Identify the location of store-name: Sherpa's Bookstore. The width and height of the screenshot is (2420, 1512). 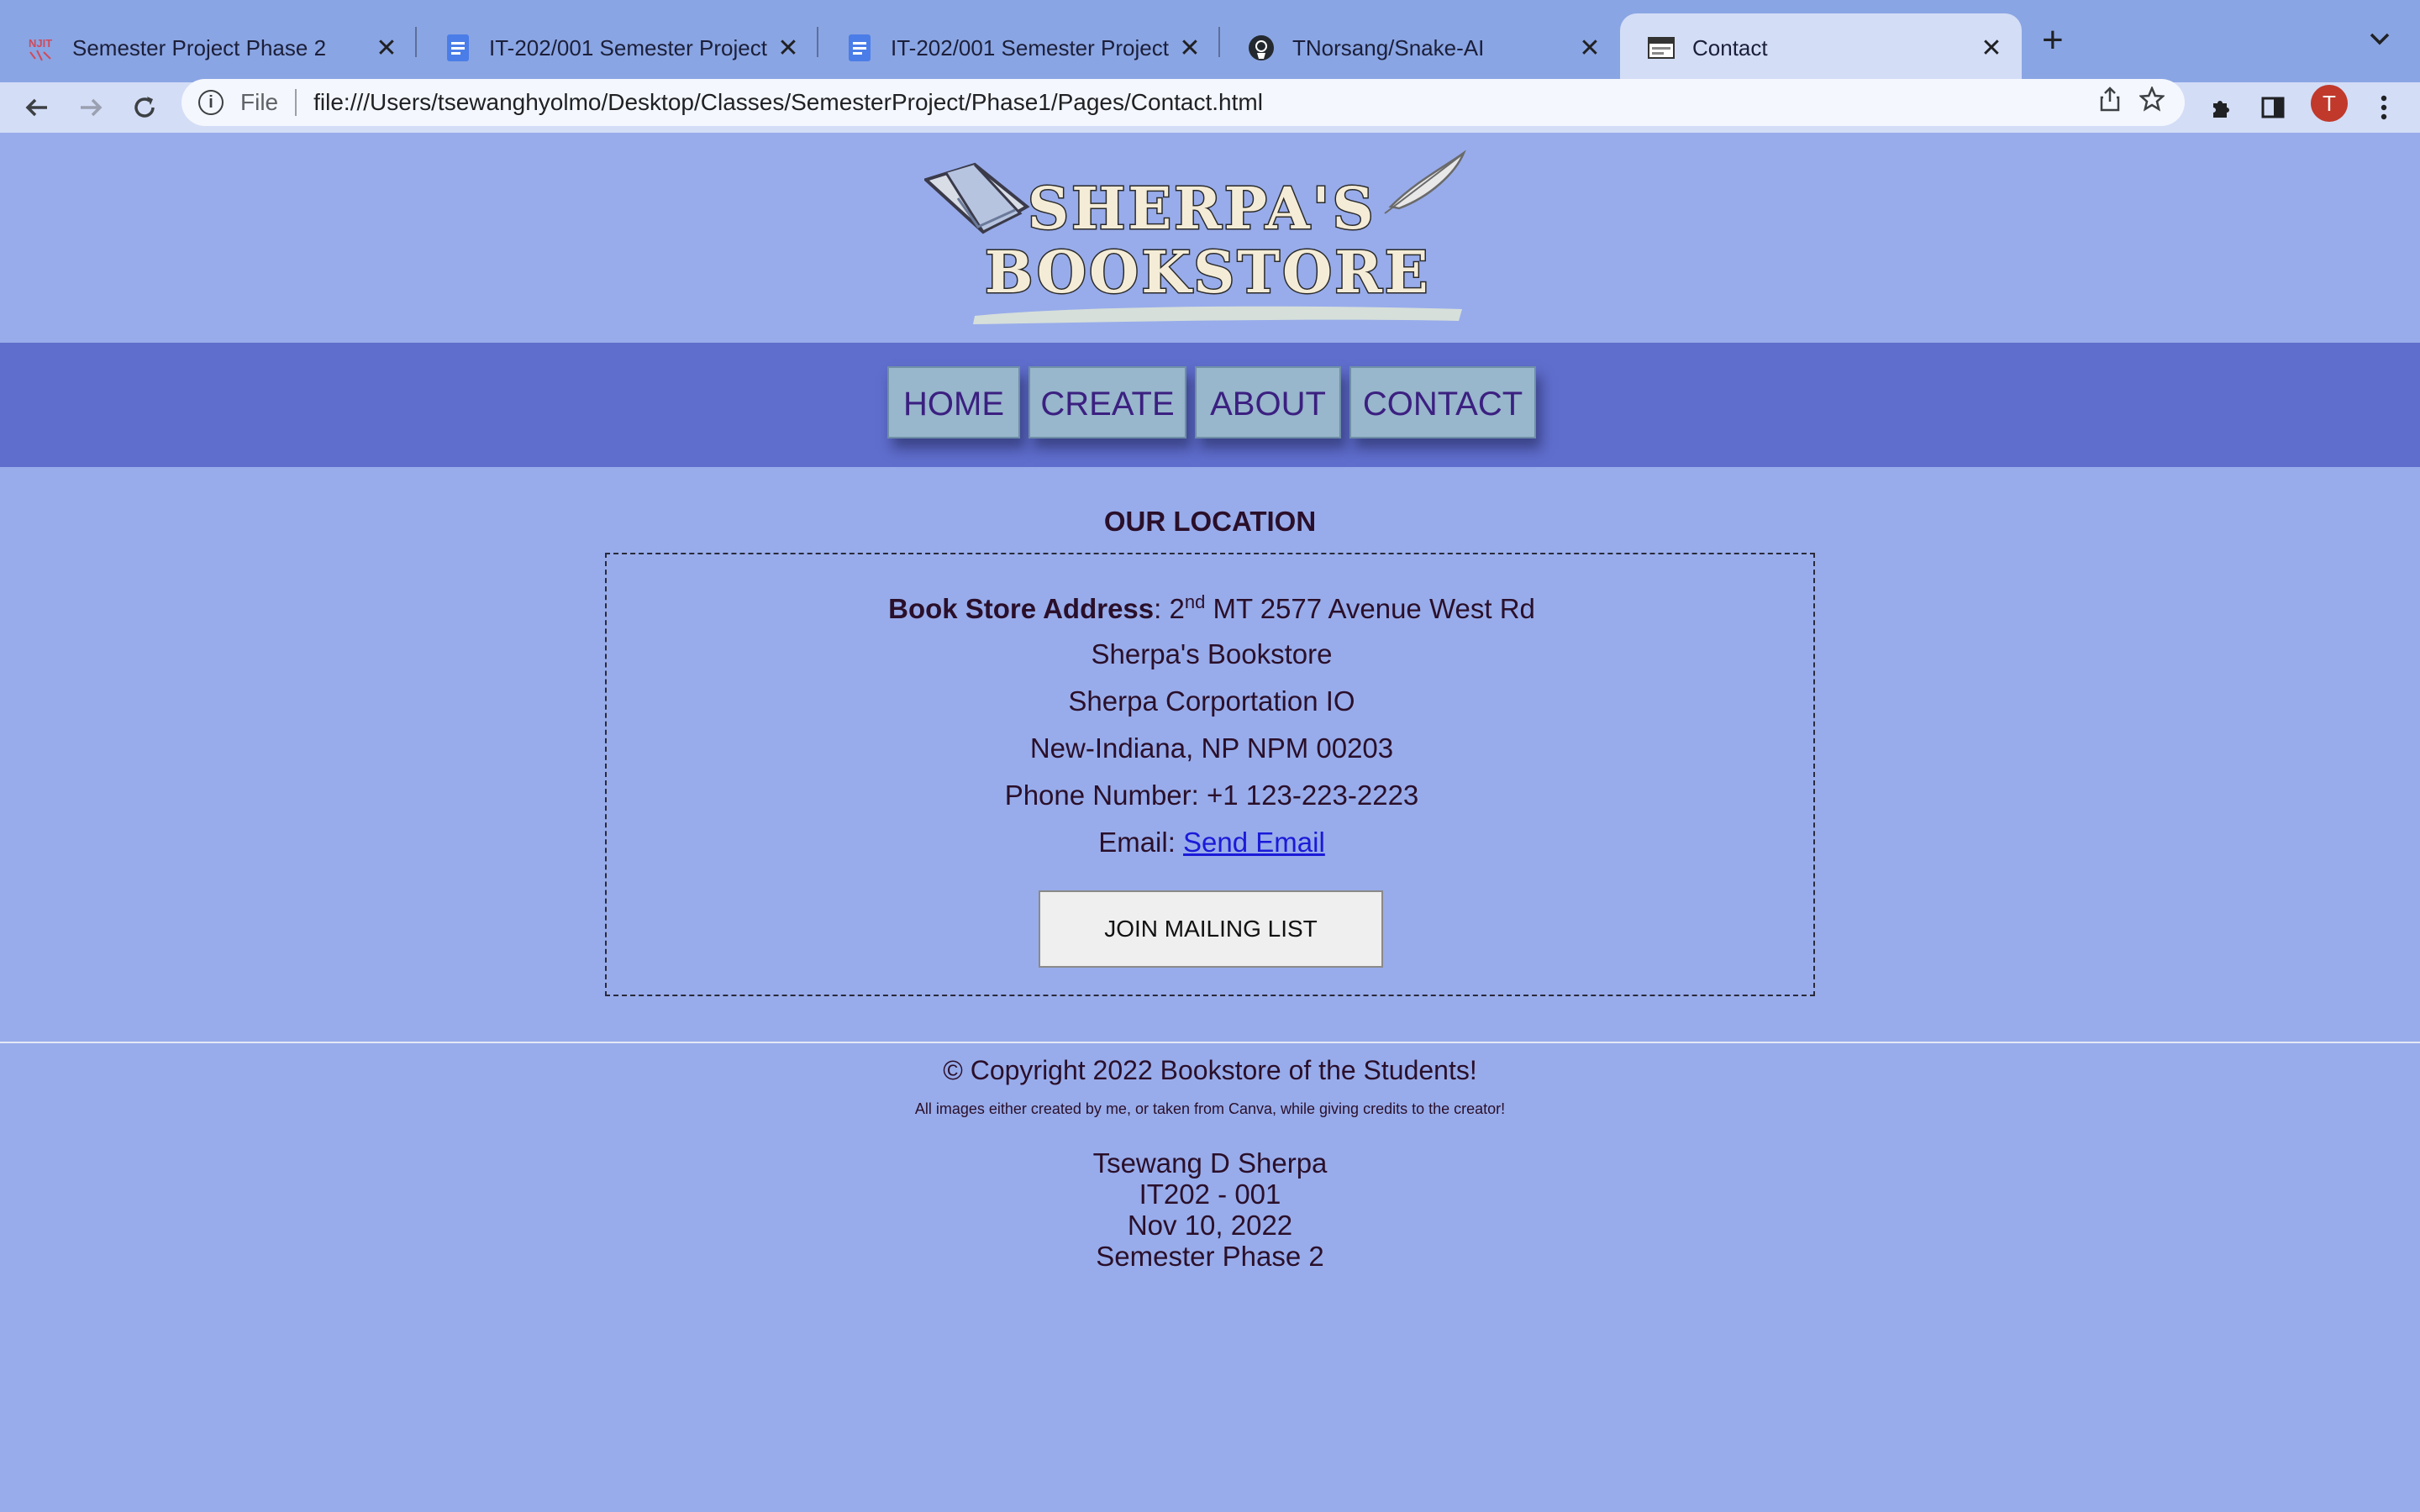
(1212, 653).